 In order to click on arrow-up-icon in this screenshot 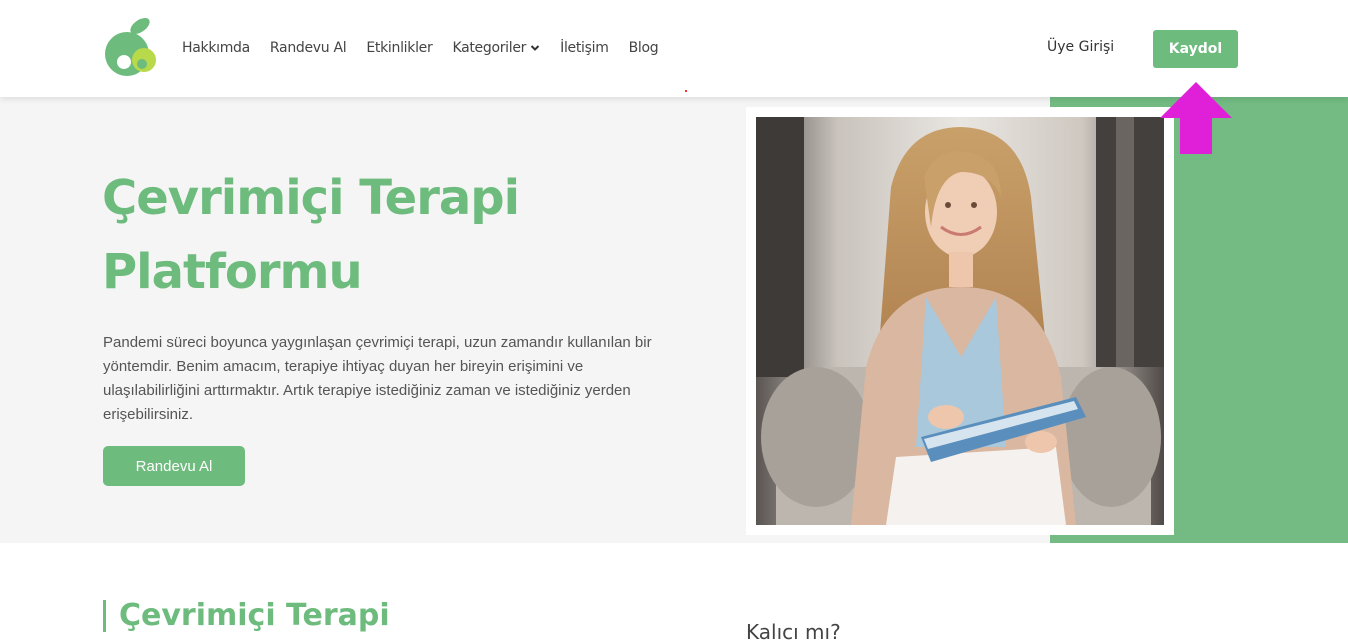, I will do `click(1196, 118)`.